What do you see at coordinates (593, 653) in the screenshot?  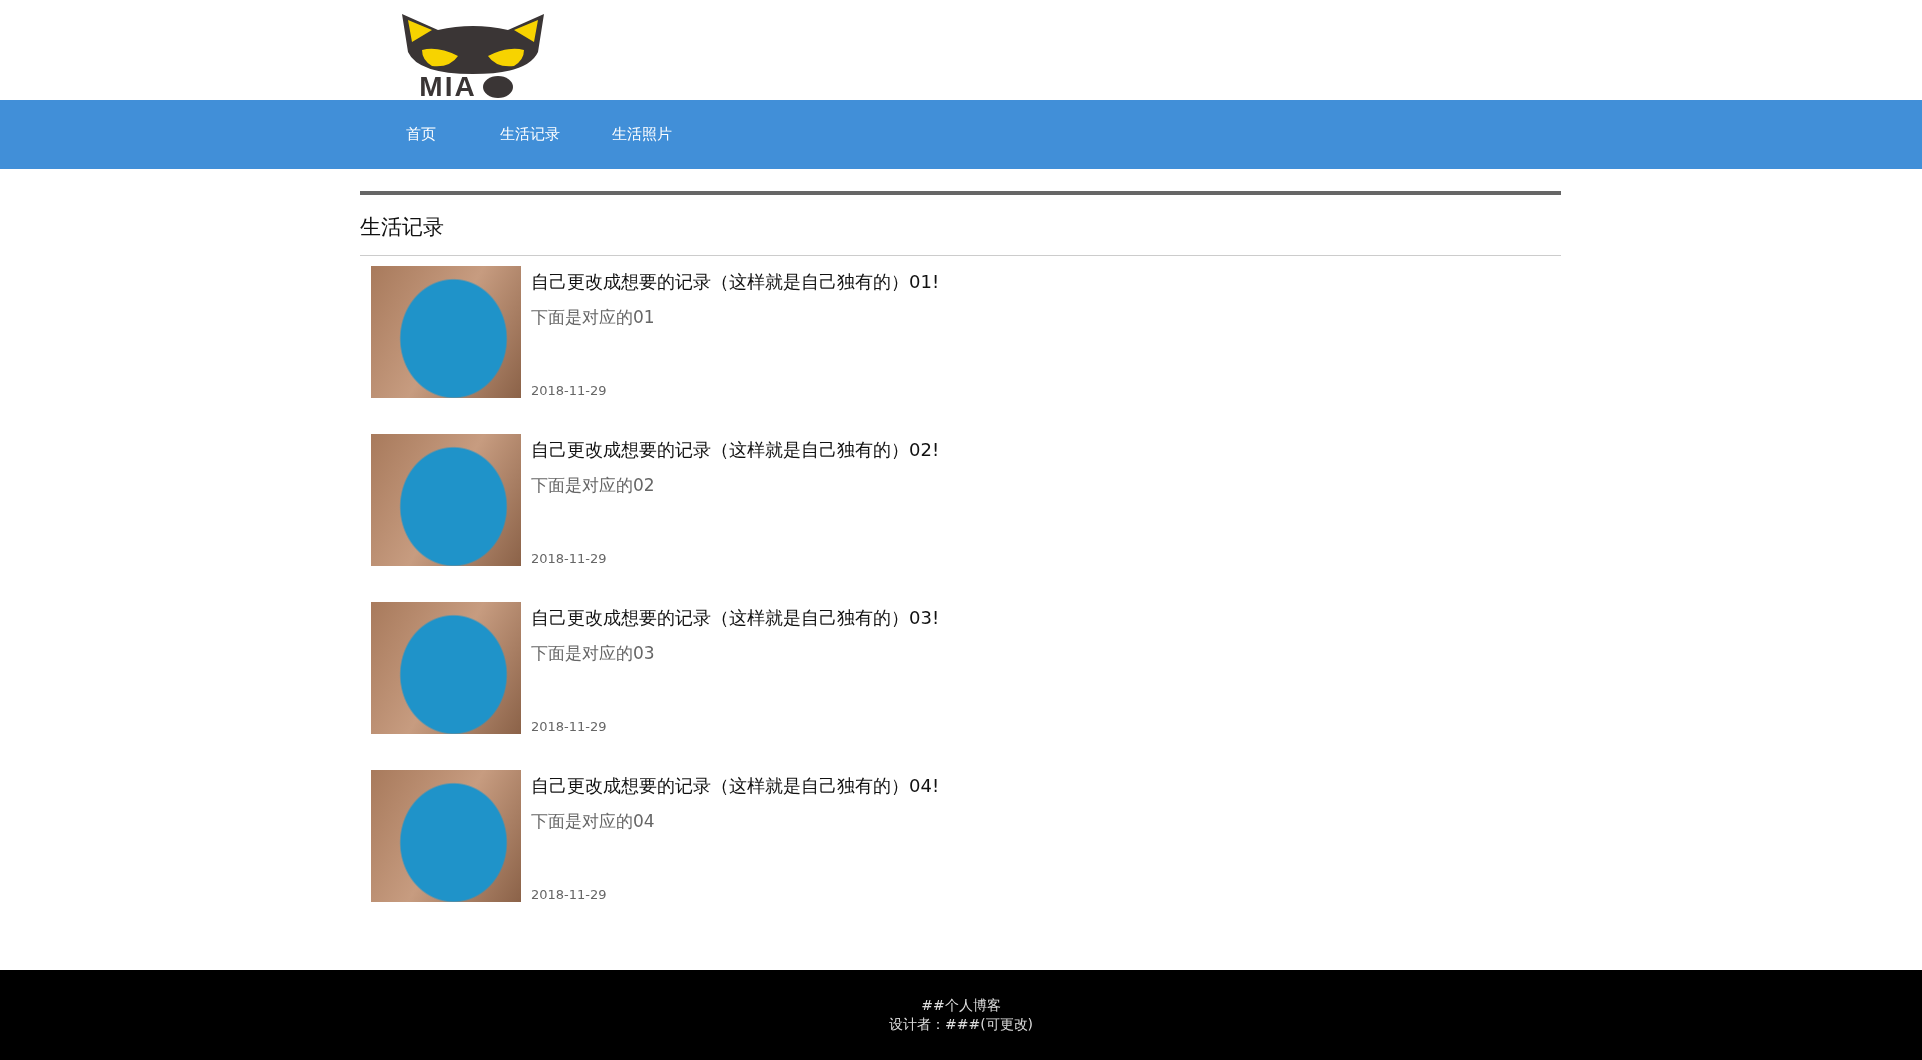 I see `post-summary: 下面是对应的03` at bounding box center [593, 653].